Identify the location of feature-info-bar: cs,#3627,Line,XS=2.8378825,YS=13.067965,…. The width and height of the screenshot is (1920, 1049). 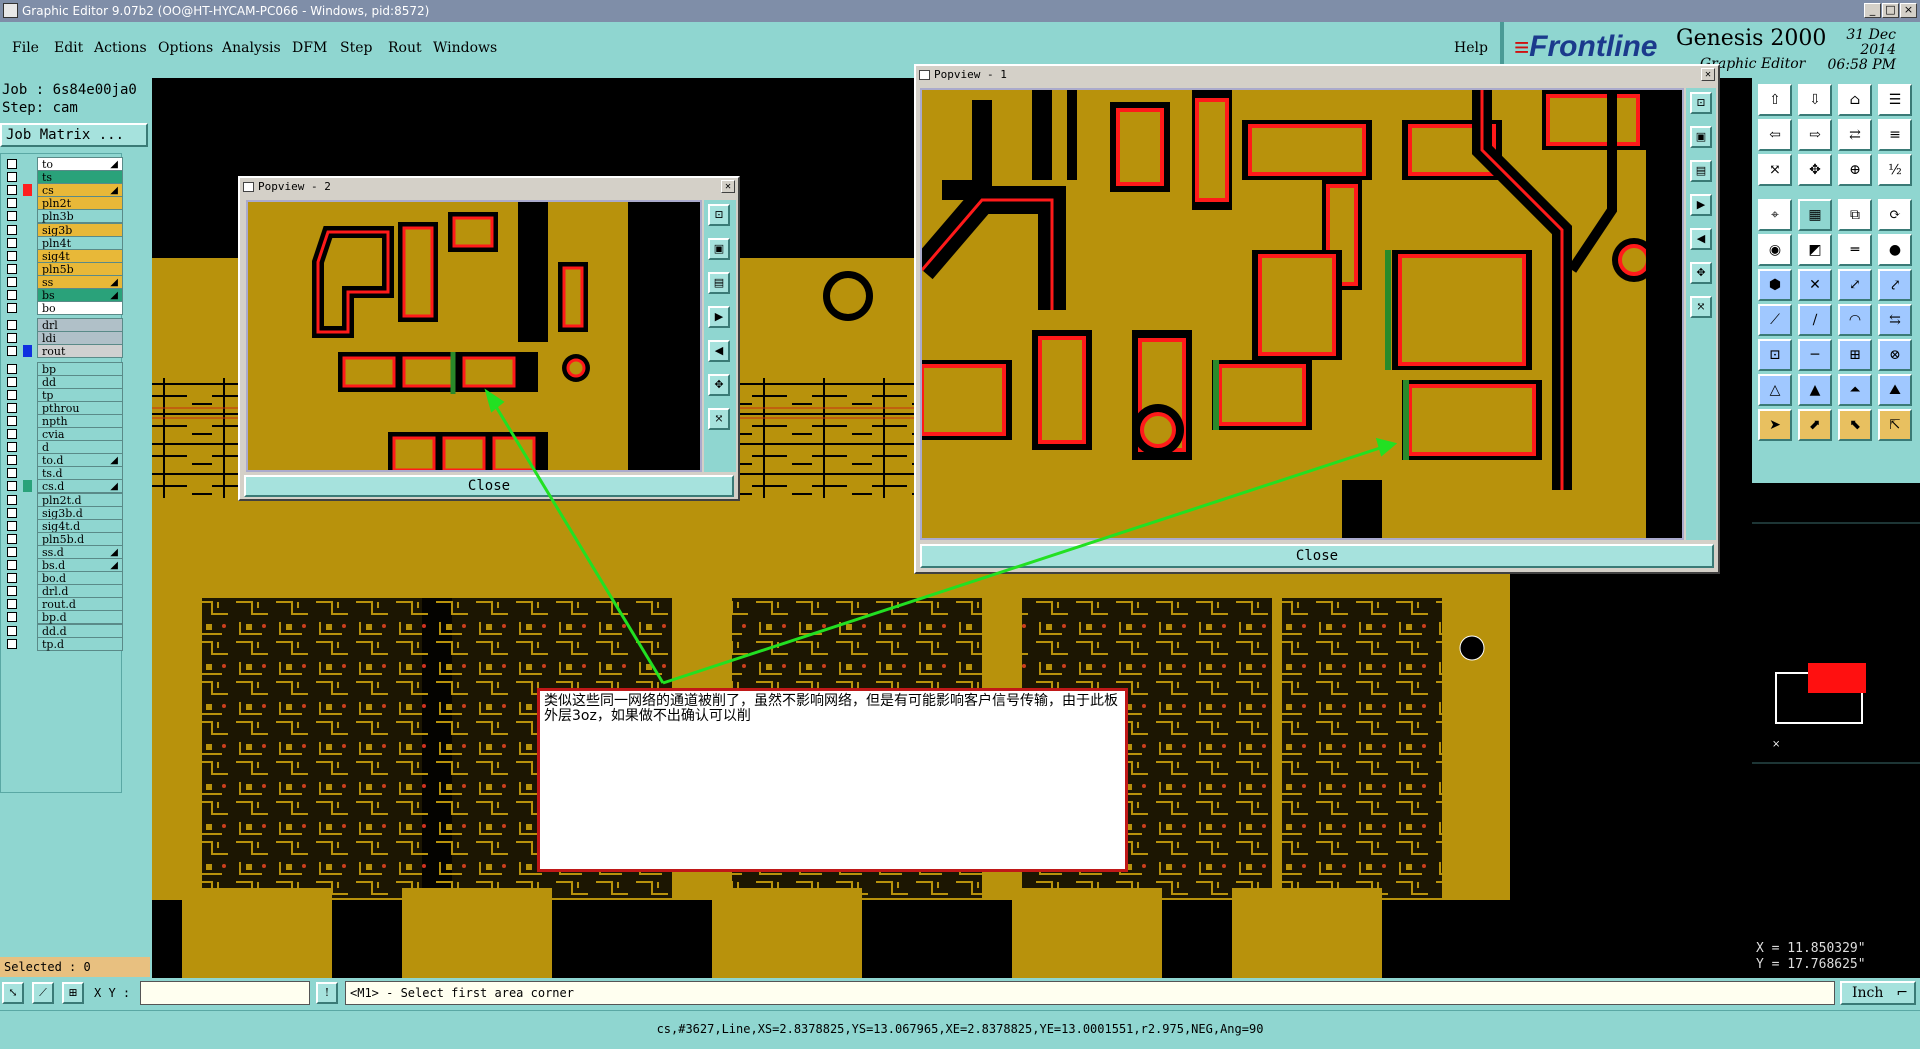
(960, 1029).